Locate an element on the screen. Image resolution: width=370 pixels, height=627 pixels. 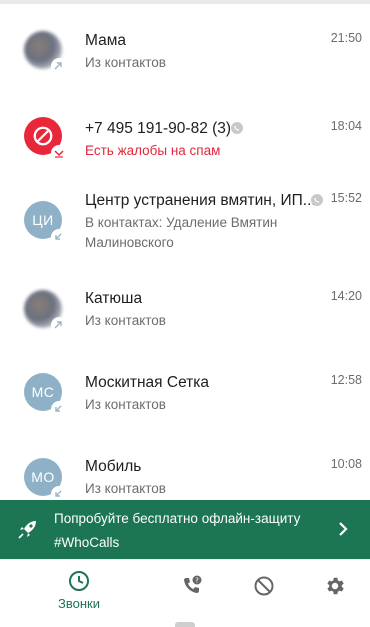
call-time: 15:52 is located at coordinates (346, 198).